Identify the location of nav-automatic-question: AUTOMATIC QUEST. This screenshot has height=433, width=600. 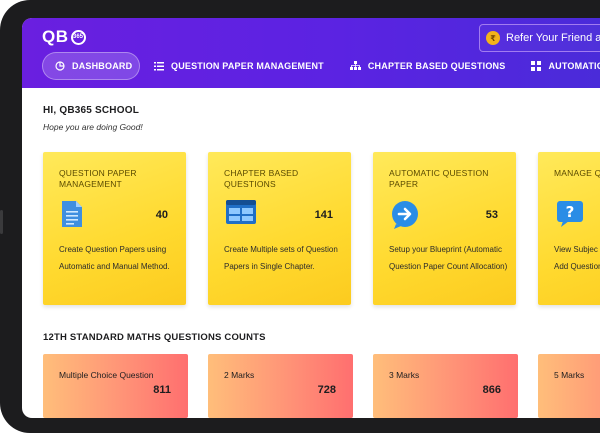
(565, 66).